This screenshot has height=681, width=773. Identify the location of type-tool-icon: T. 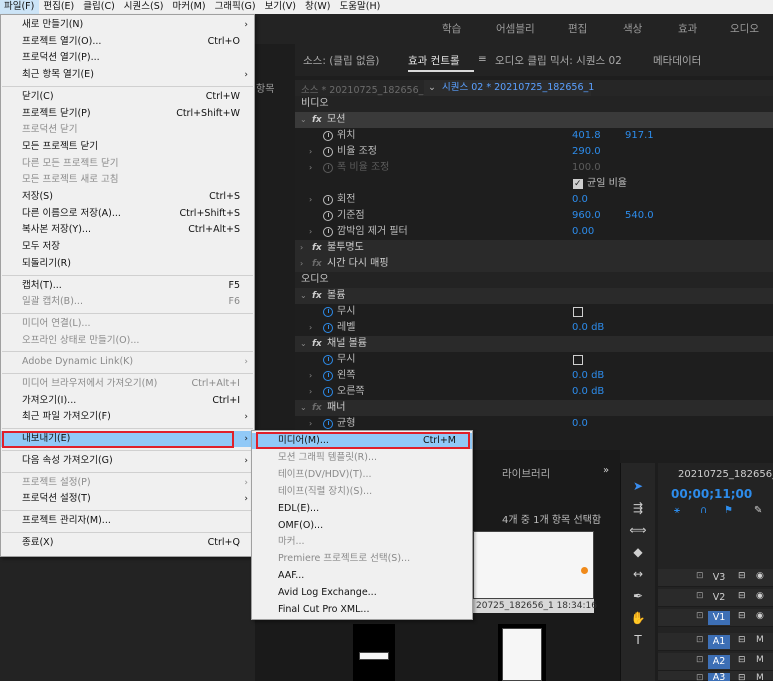
(638, 640).